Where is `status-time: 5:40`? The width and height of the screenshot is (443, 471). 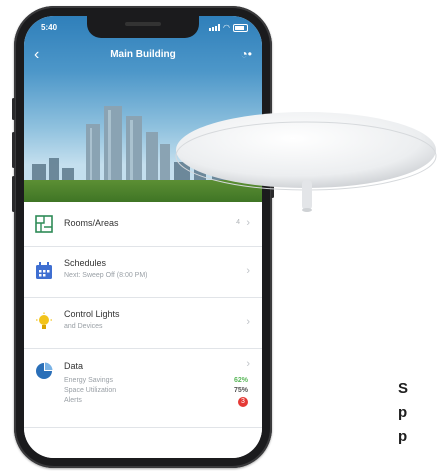 status-time: 5:40 is located at coordinates (49, 27).